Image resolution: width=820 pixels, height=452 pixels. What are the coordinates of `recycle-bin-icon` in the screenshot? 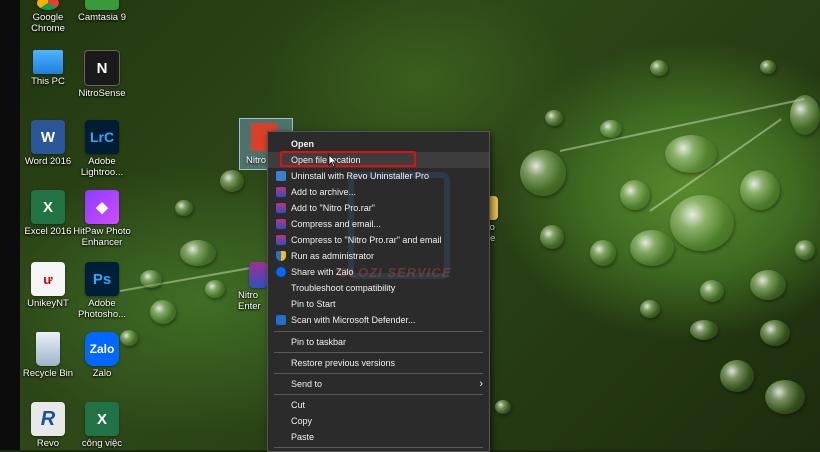 It's located at (48, 349).